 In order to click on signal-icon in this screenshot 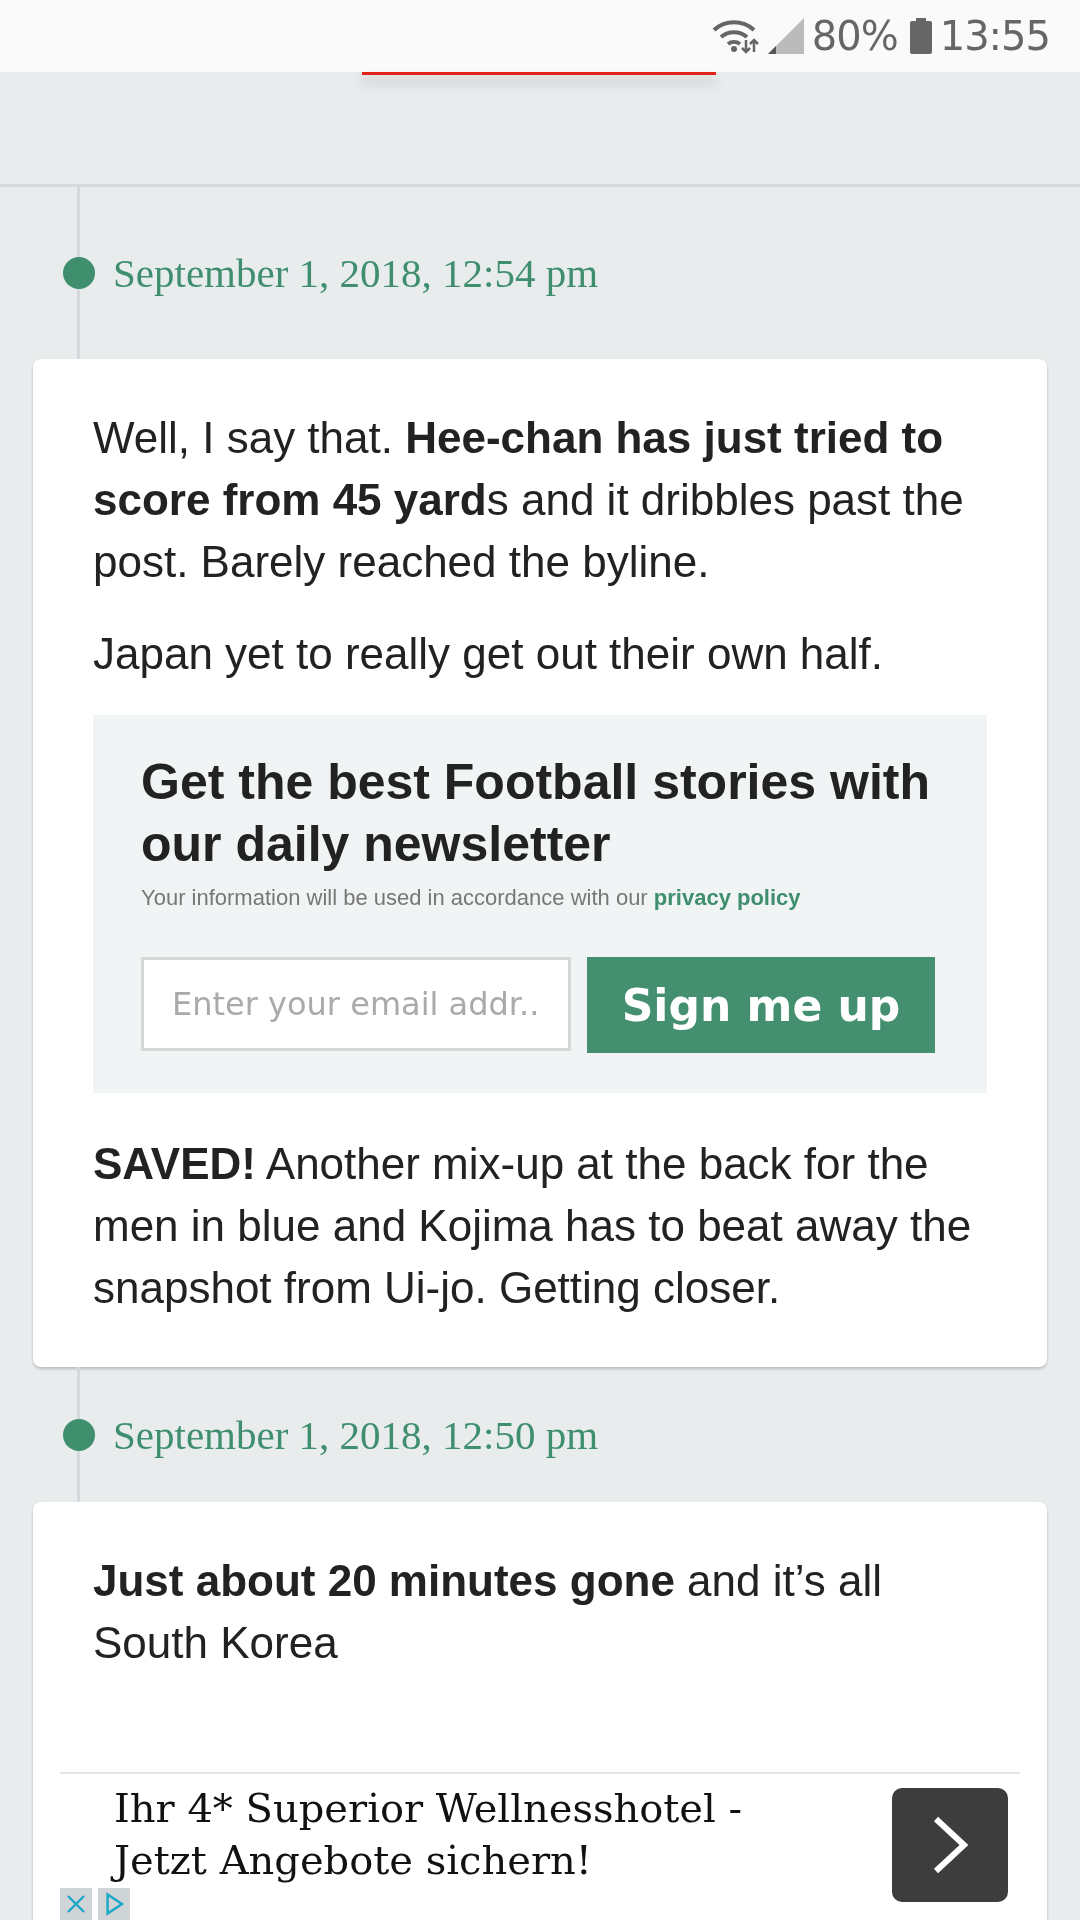, I will do `click(785, 36)`.